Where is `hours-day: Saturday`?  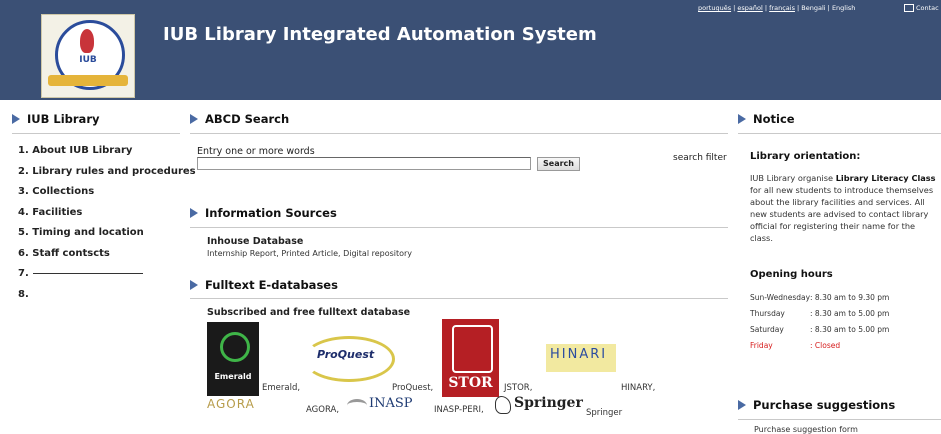
hours-day: Saturday is located at coordinates (767, 329).